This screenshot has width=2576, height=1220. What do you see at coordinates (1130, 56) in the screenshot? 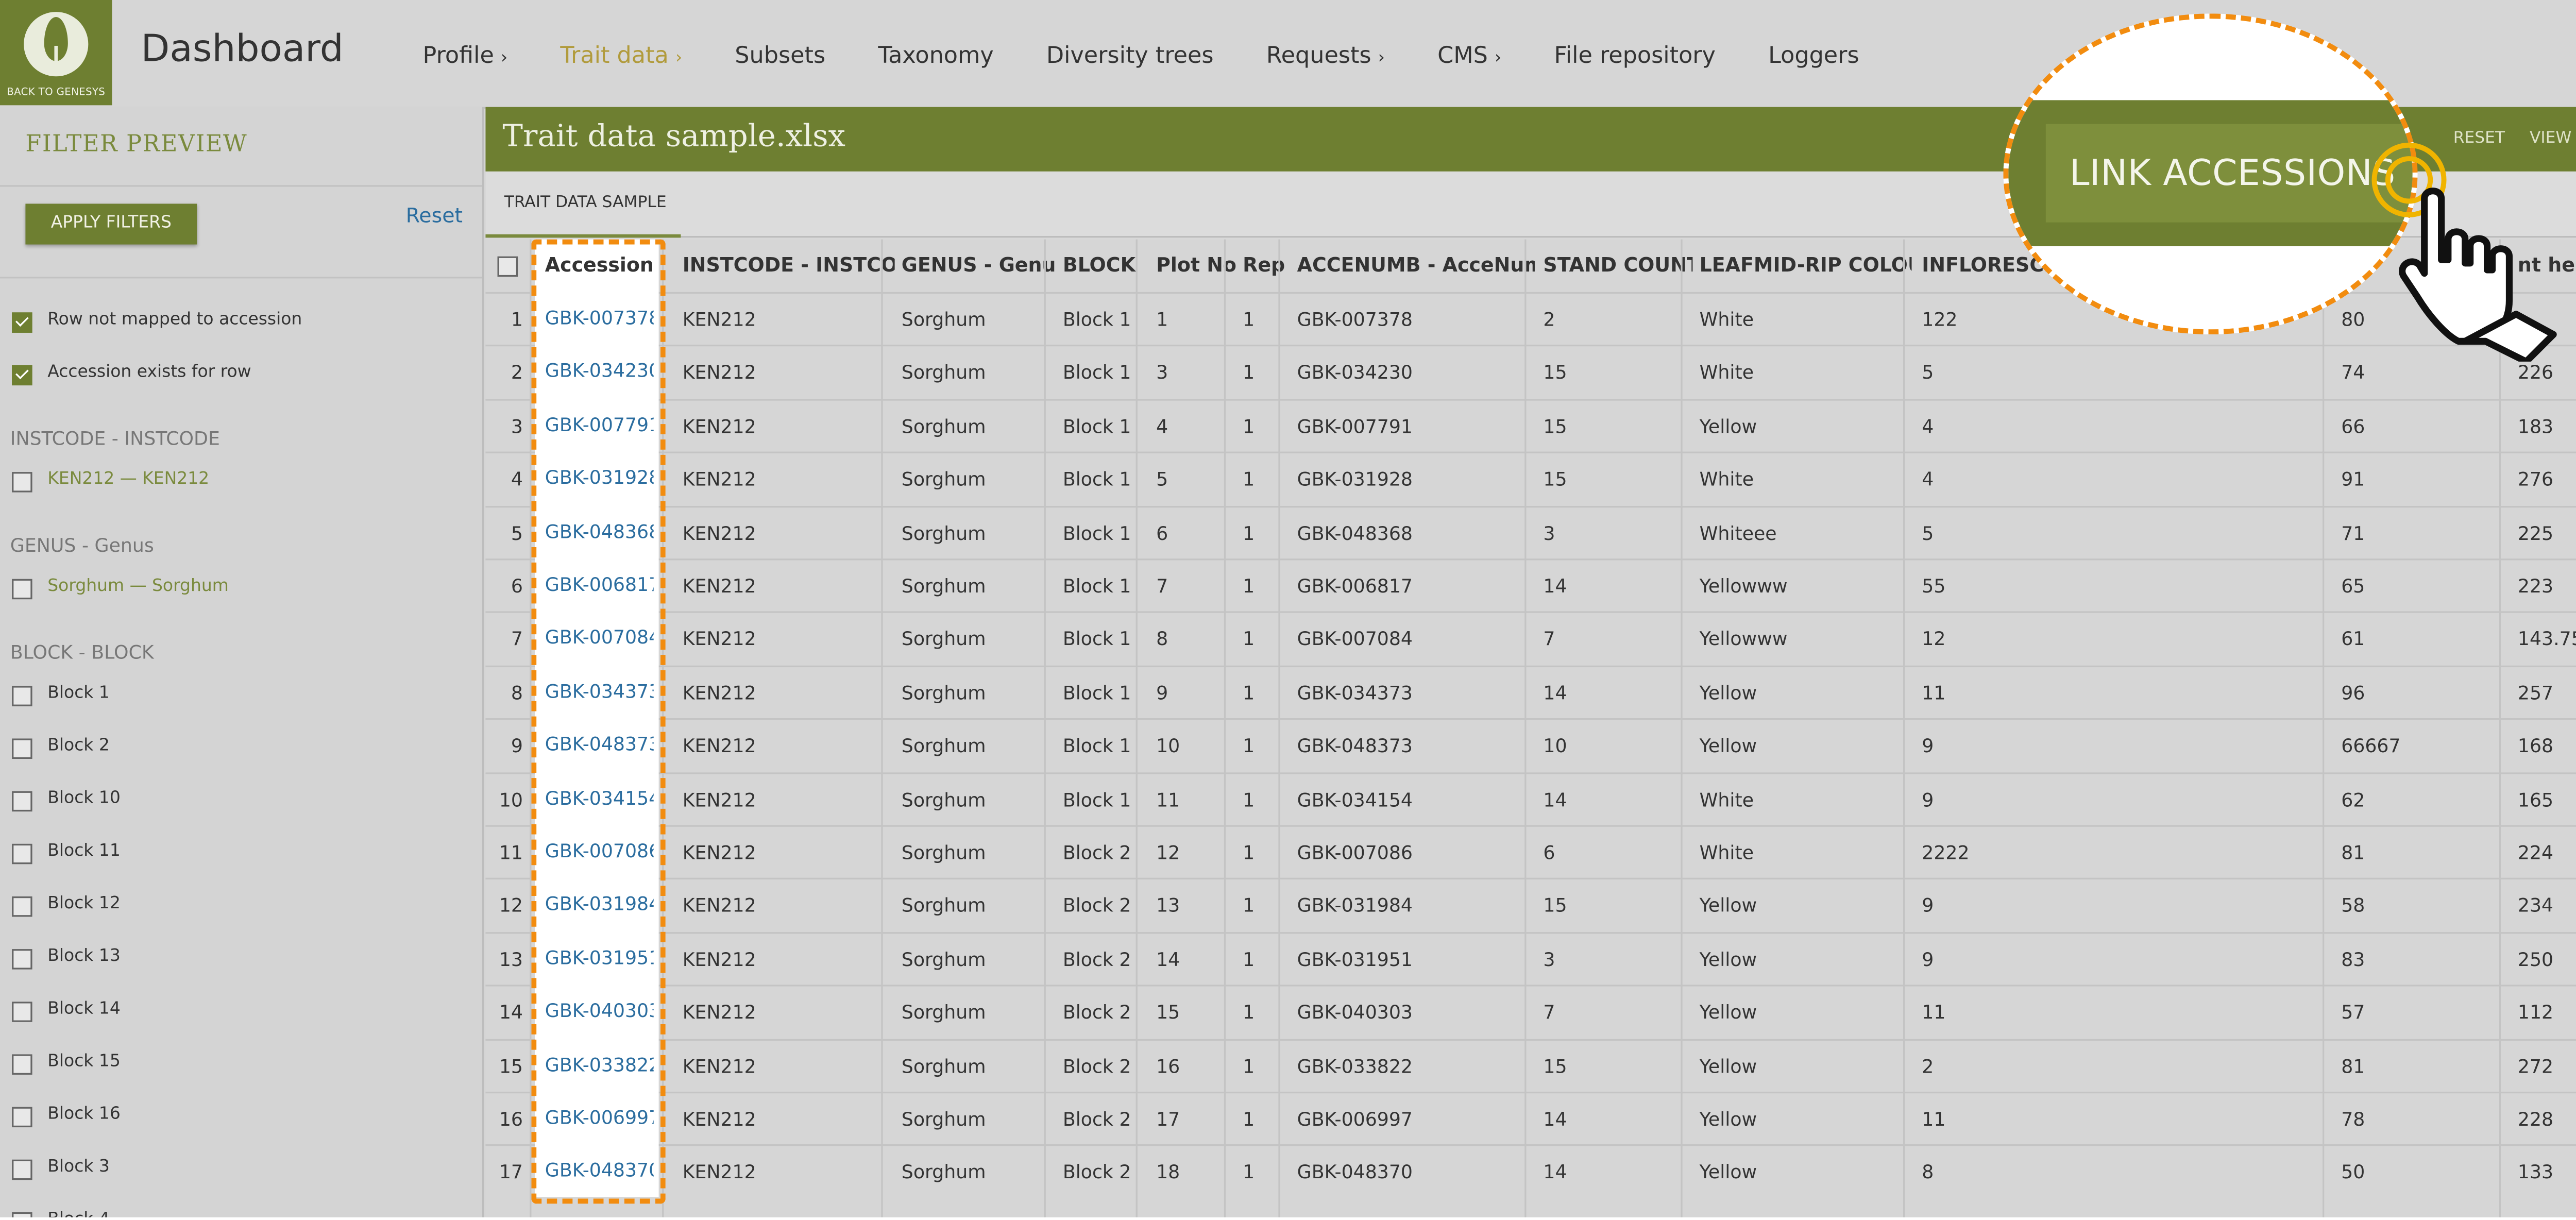
I see `nav-diversity-trees: Diversity trees` at bounding box center [1130, 56].